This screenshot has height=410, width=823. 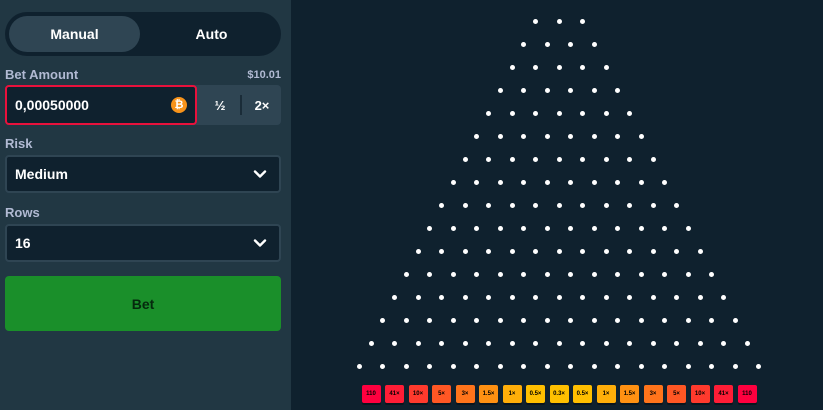 I want to click on chevron-down-icon, so click(x=260, y=174).